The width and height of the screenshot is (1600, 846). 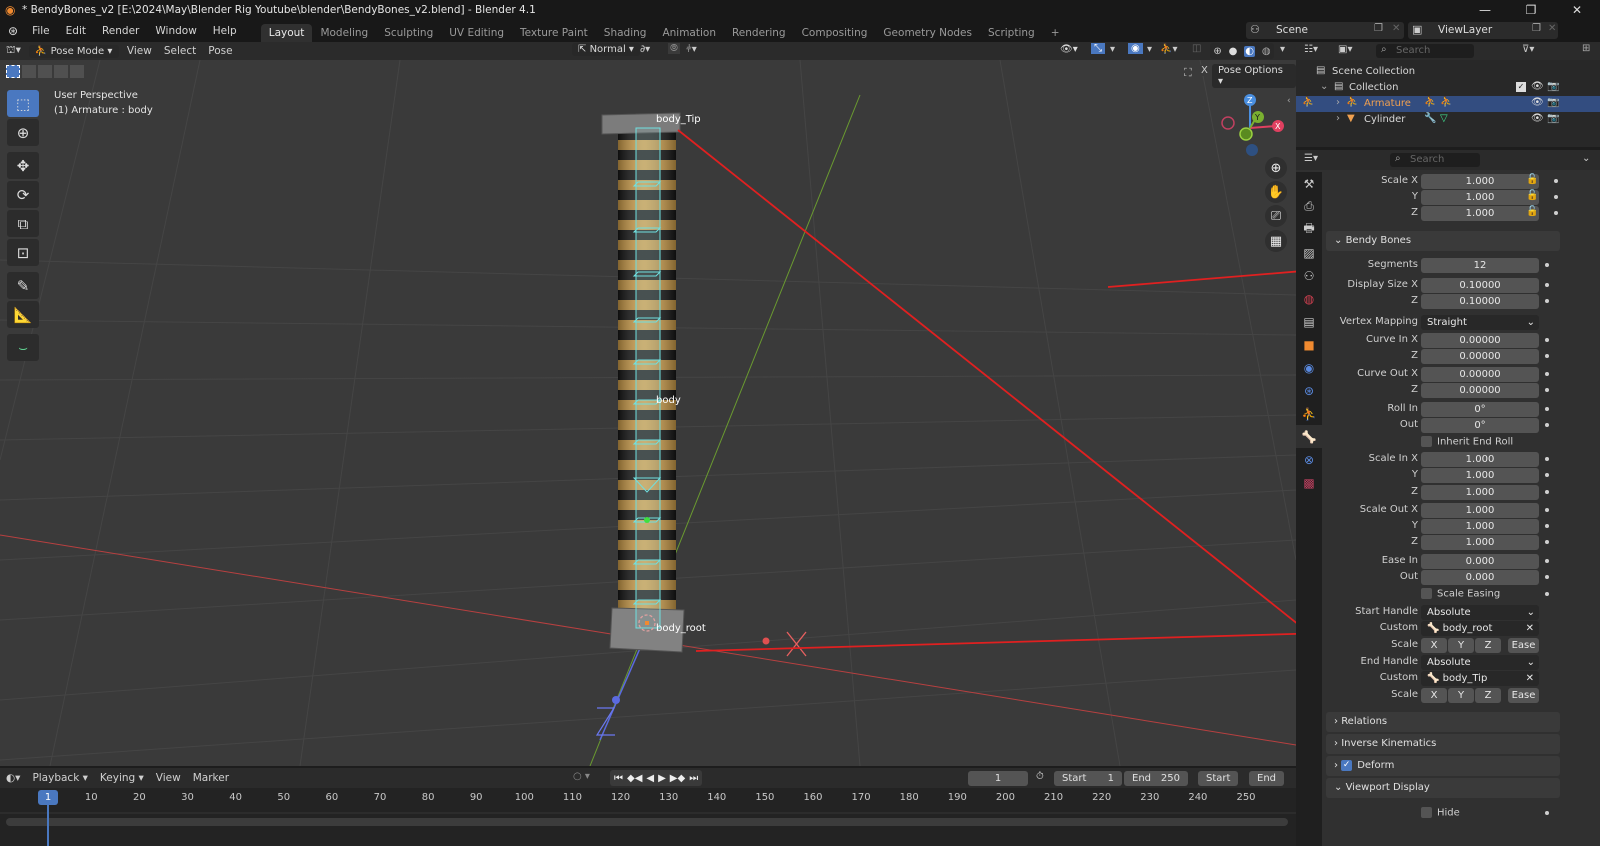 What do you see at coordinates (139, 51) in the screenshot?
I see `menu-view: View` at bounding box center [139, 51].